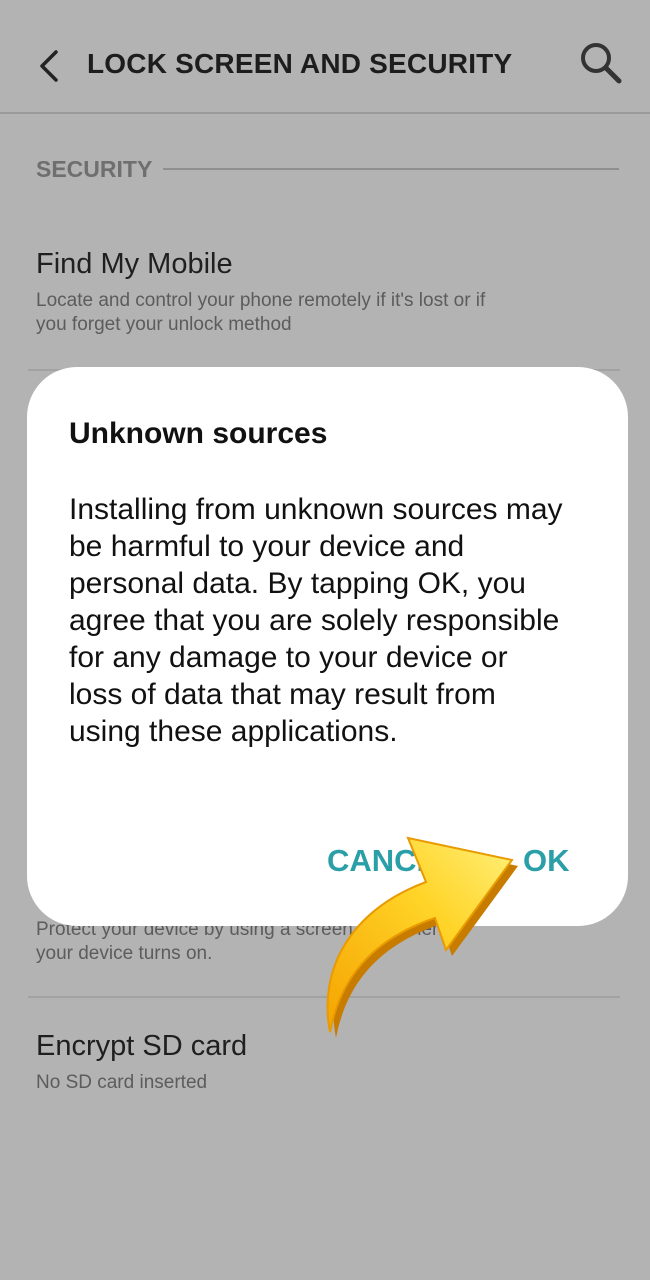  I want to click on item-title: Encrypt SD card, so click(142, 1046).